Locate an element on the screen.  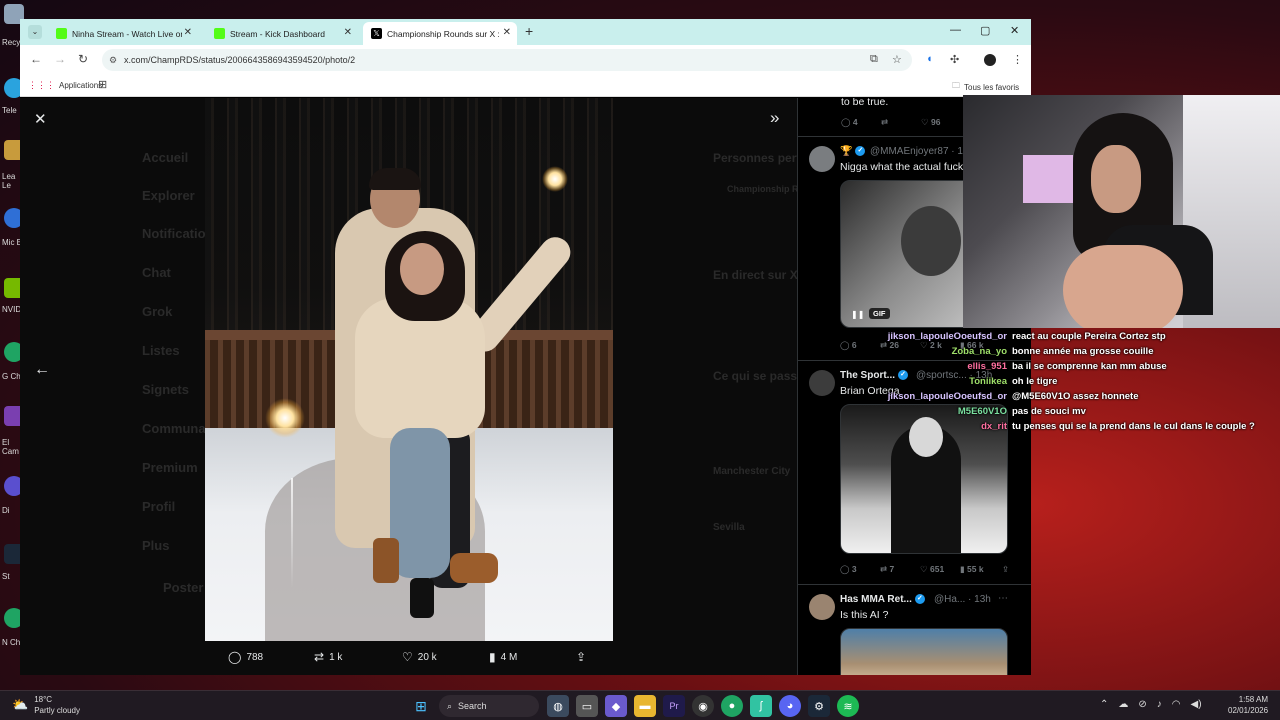
volume-icon: ◀) is located at coordinates (1196, 704).